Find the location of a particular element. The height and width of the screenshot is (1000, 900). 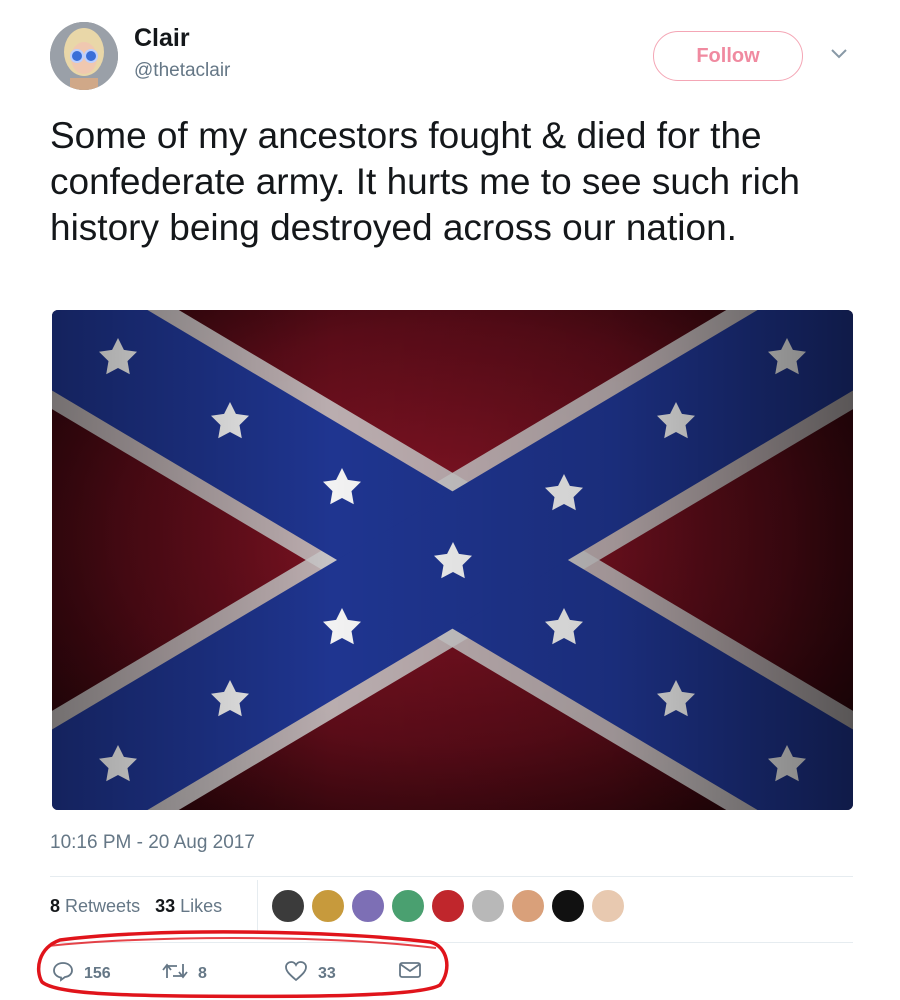

retweets-stat-count: 8 is located at coordinates (55, 906).